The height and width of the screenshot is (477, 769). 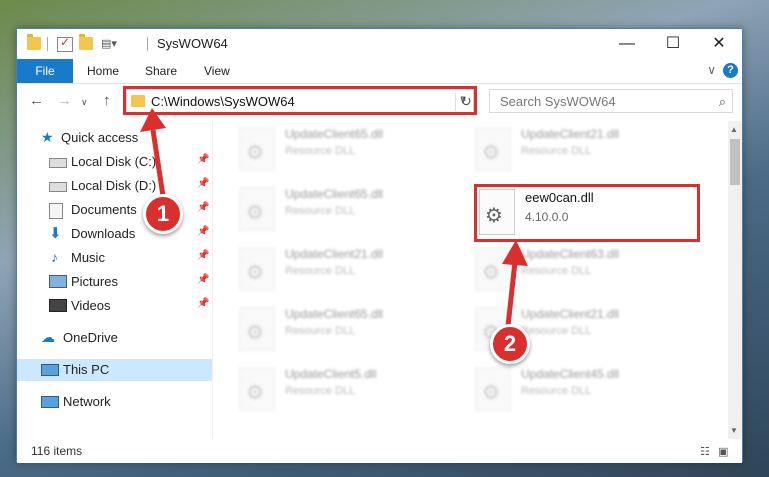 I want to click on step-2-badge: 2, so click(x=510, y=344).